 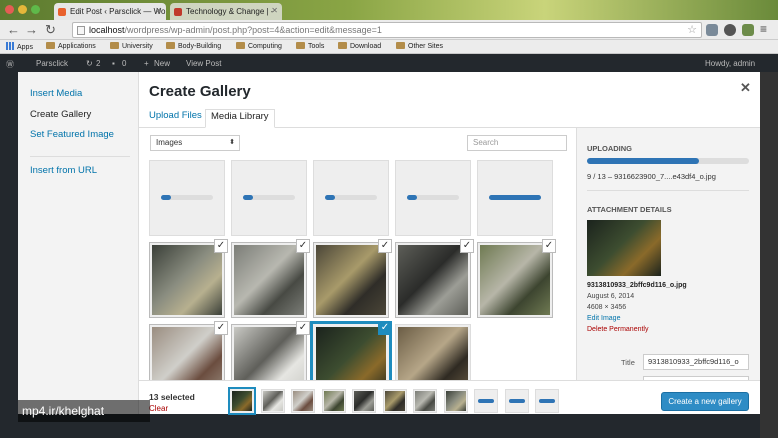 What do you see at coordinates (10, 64) in the screenshot?
I see `wordpress-logo-icon: Ⓦ` at bounding box center [10, 64].